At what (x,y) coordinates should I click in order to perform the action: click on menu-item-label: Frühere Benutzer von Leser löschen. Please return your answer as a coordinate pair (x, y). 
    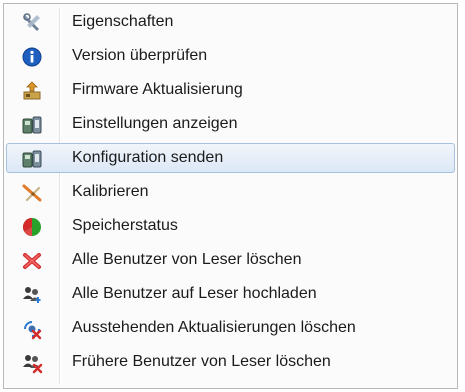
    Looking at the image, I should click on (201, 361).